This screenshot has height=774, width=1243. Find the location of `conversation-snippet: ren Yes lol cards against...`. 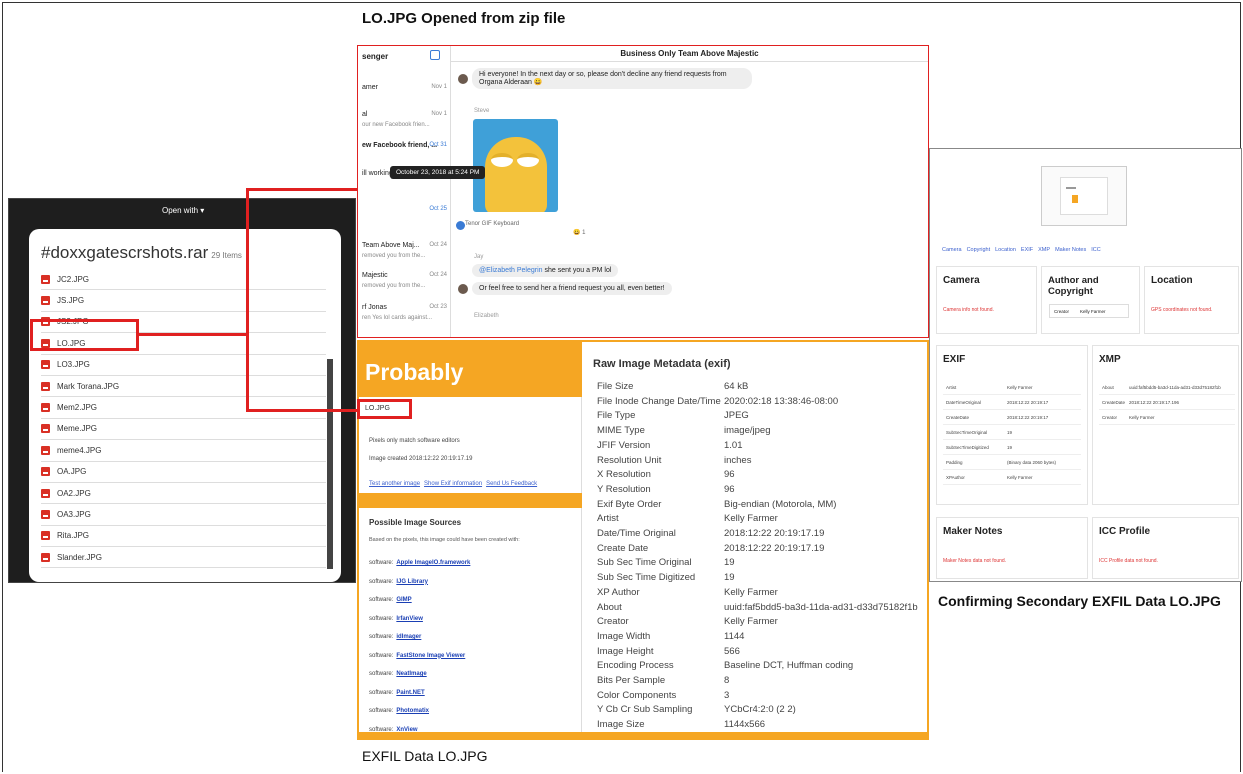

conversation-snippet: ren Yes lol cards against... is located at coordinates (397, 318).